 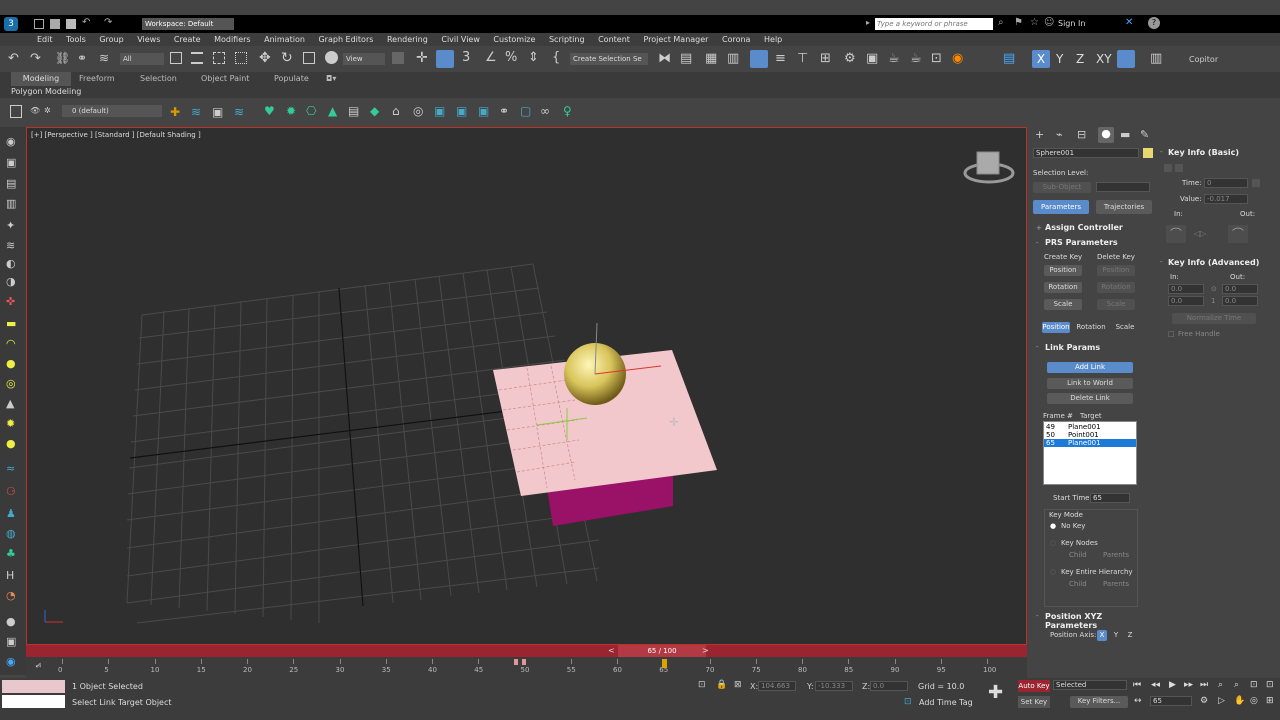 What do you see at coordinates (176, 58) in the screenshot?
I see `select-object-icon` at bounding box center [176, 58].